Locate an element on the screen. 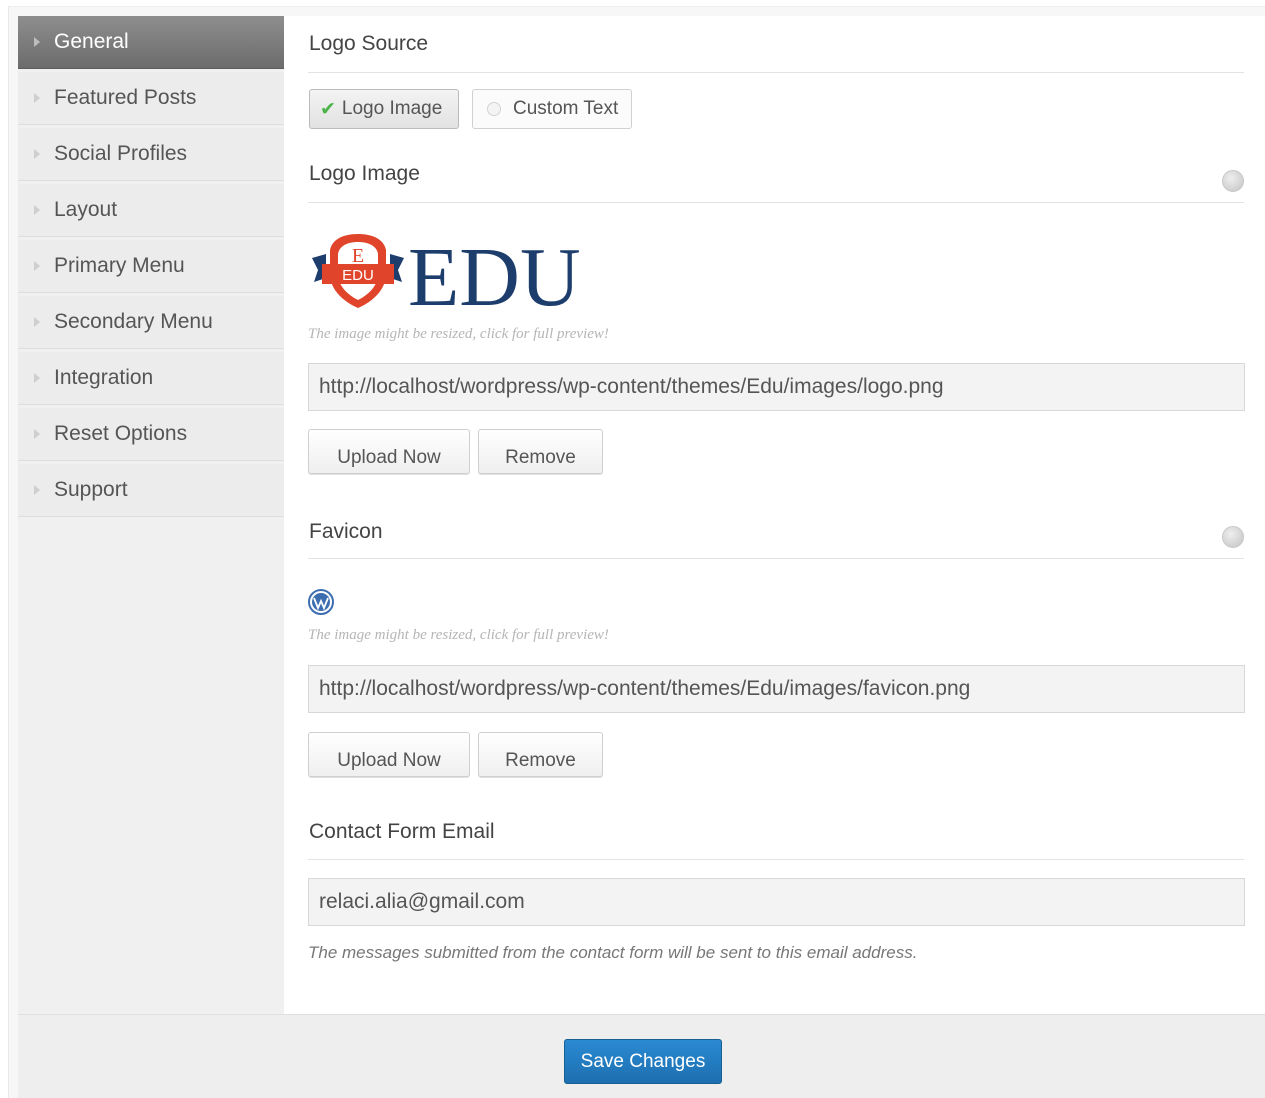  settings-footer: Save Changes is located at coordinates (641, 1056).